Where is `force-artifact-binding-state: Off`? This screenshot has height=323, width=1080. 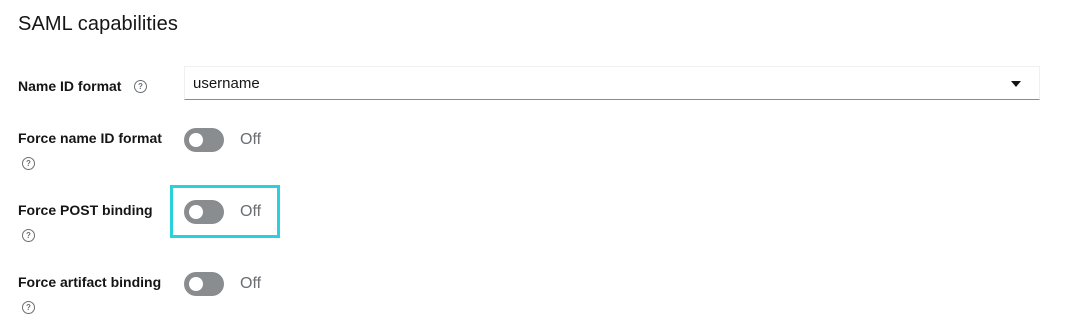
force-artifact-binding-state: Off is located at coordinates (251, 283).